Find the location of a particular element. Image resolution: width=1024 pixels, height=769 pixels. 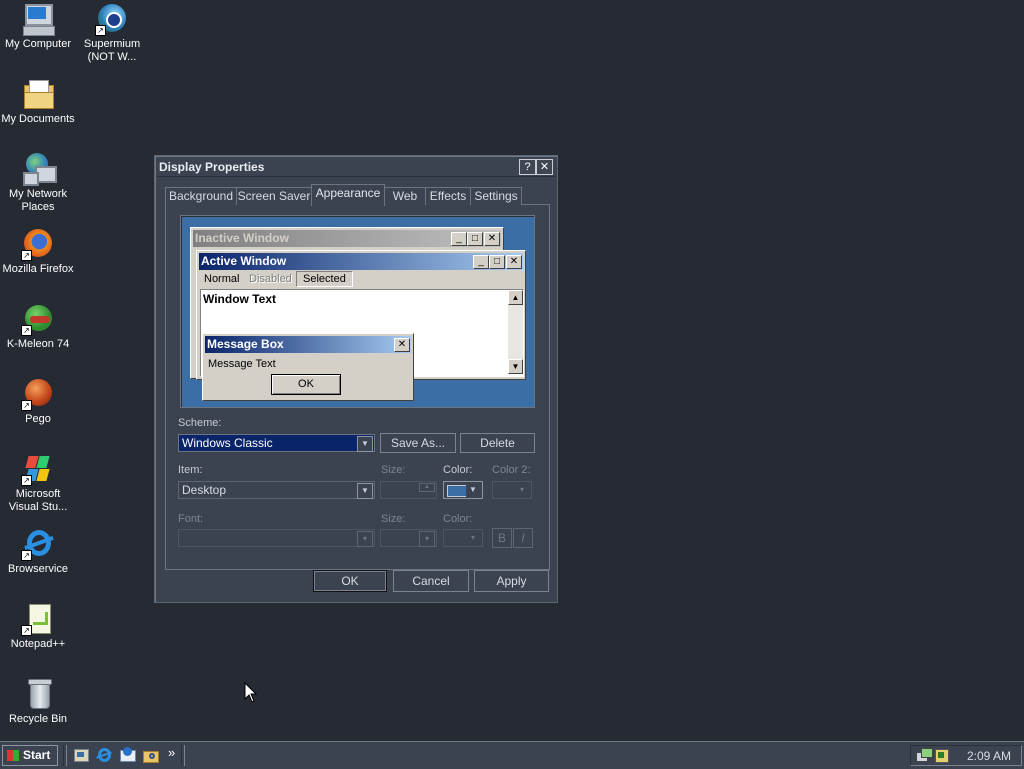

desktop-icon-my-computer: My Computer is located at coordinates (38, 26).